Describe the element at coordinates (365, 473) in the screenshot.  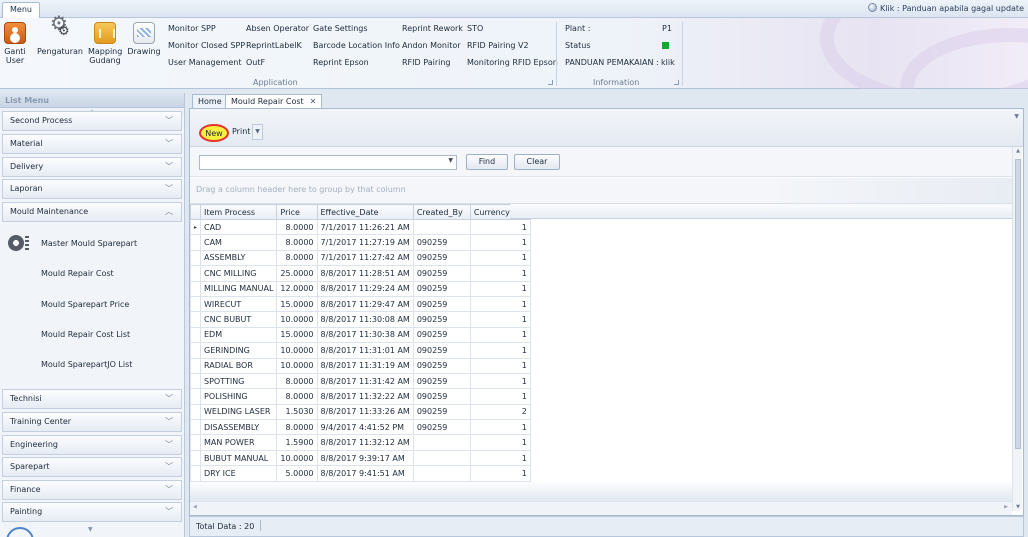
I see `cell-effective-date: 8/8/2017 9:41:51 AM` at that location.